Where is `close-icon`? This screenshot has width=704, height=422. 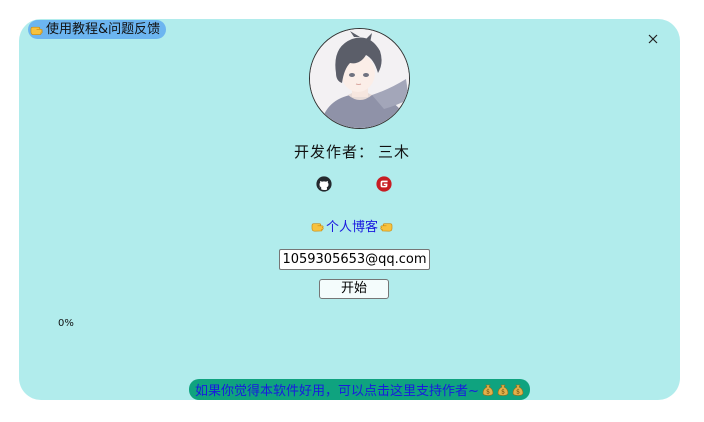
close-icon is located at coordinates (653, 39).